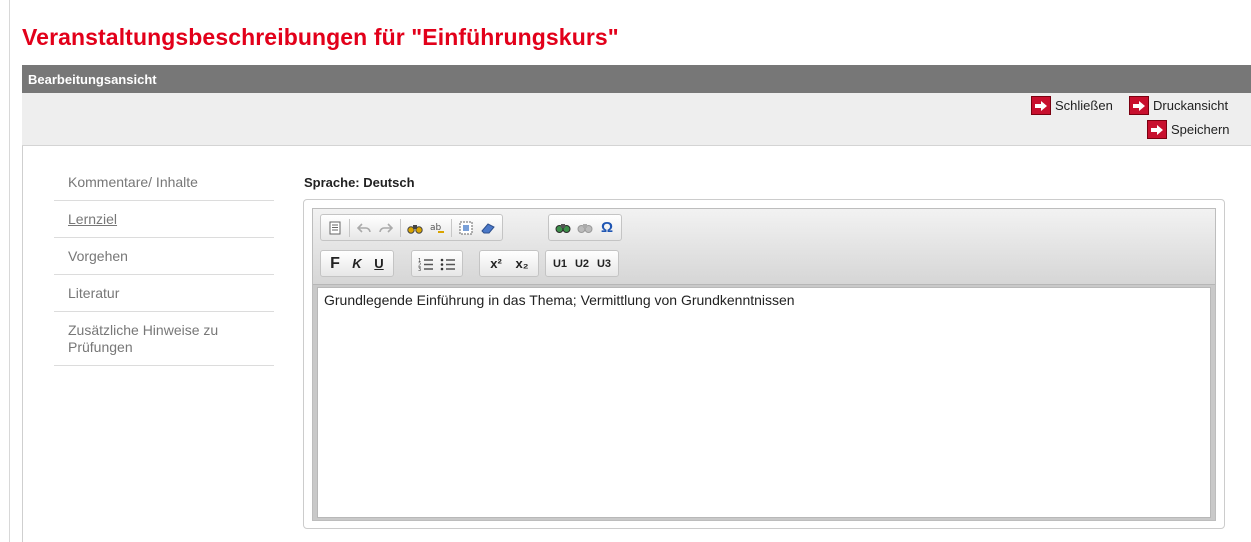  I want to click on select-all-icon, so click(466, 228).